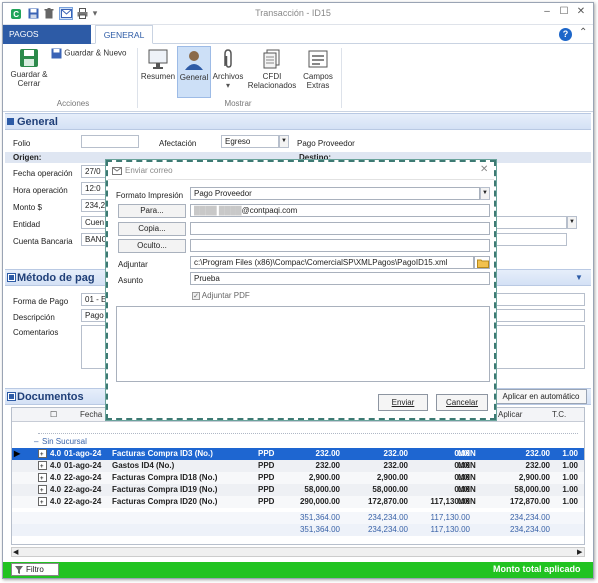 The width and height of the screenshot is (598, 583). Describe the element at coordinates (15, 552) in the screenshot. I see `scroll-left-icon: ◀` at that location.